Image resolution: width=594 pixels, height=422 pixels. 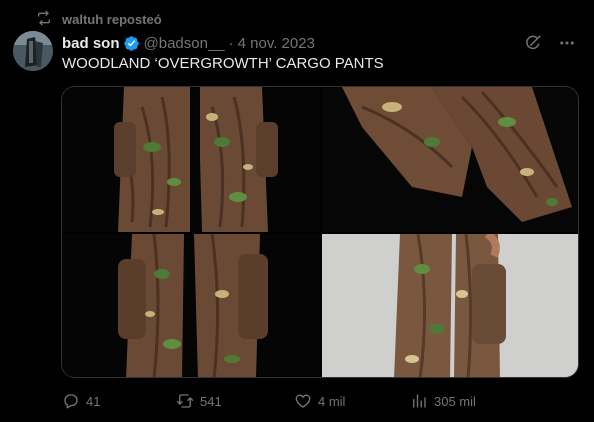 I want to click on tweet-date: 4 nov. 2023, so click(x=276, y=43).